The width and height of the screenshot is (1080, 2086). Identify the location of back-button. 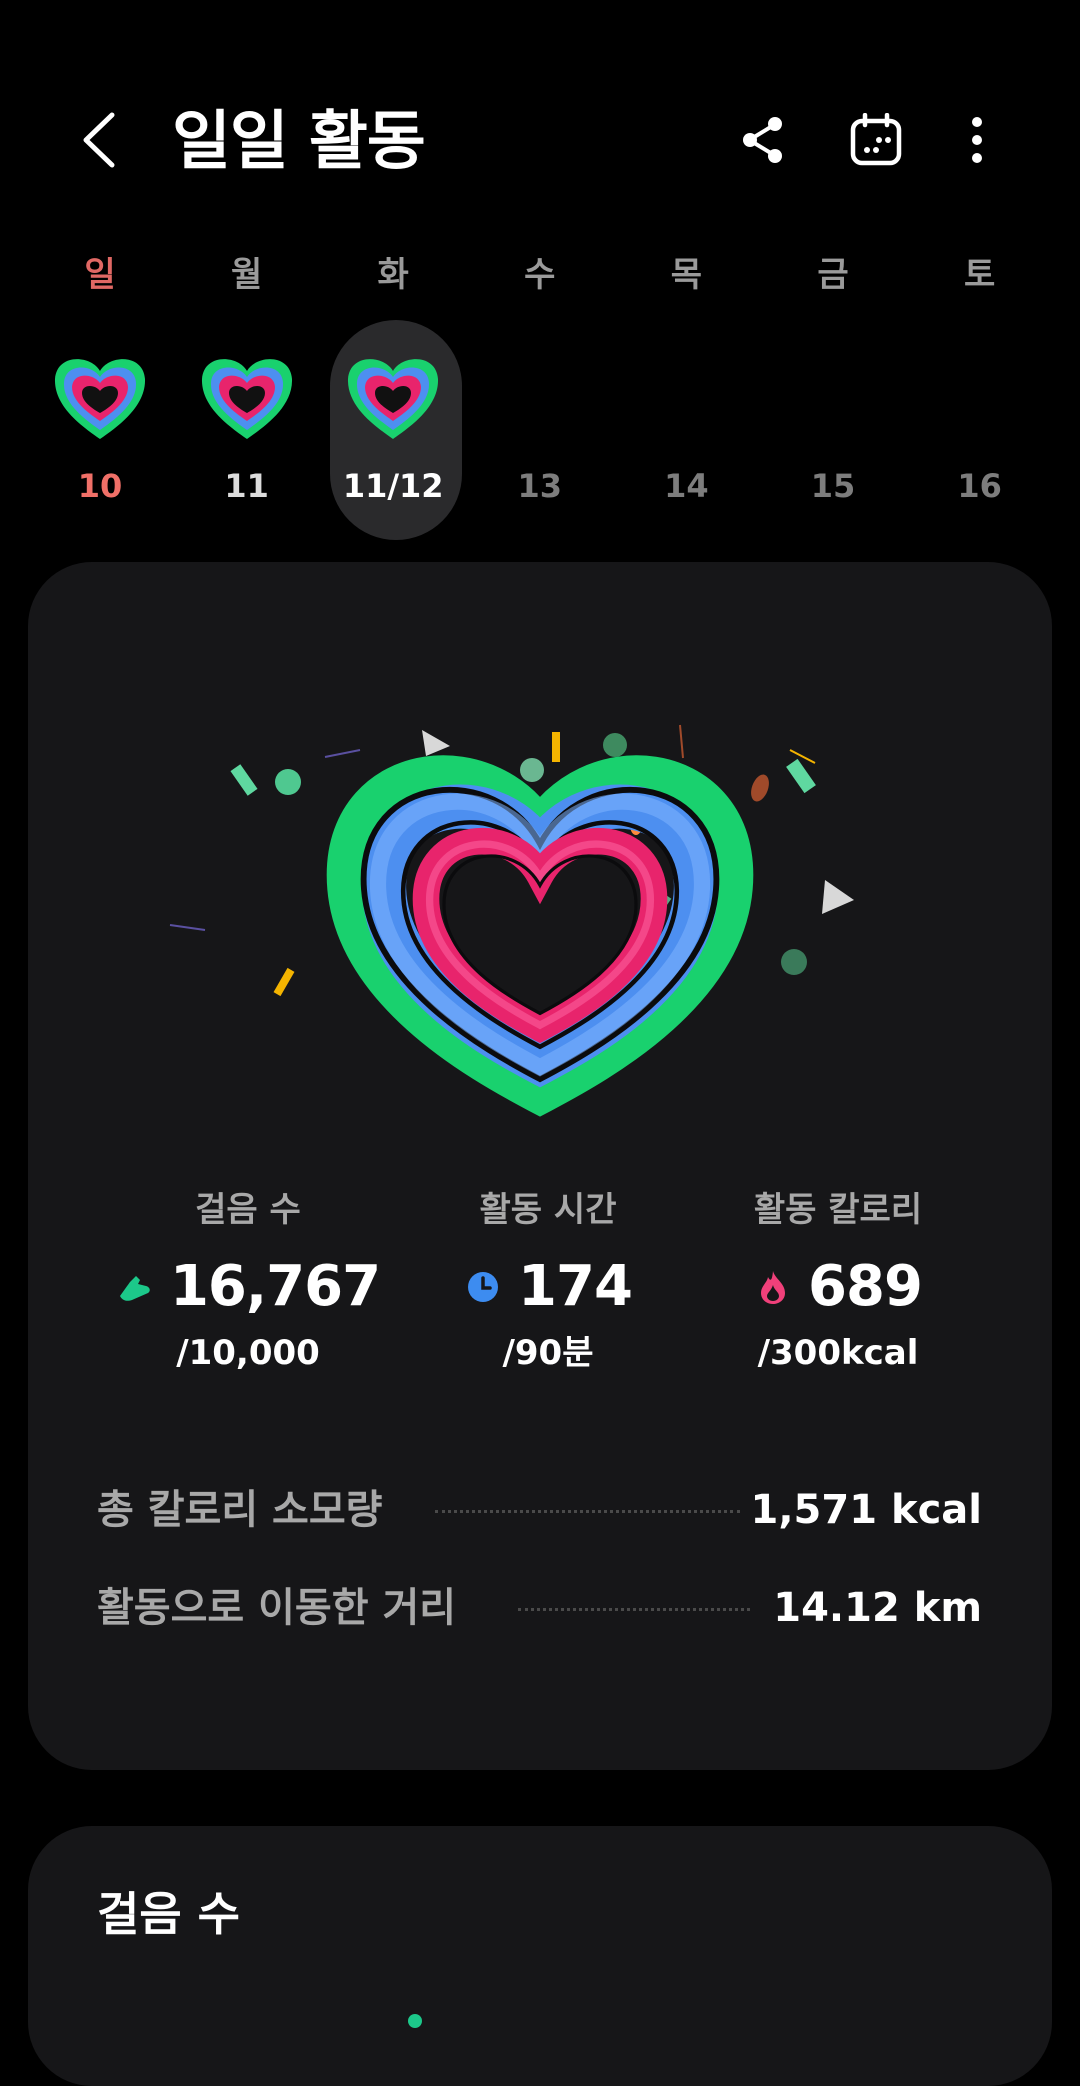
(100, 140).